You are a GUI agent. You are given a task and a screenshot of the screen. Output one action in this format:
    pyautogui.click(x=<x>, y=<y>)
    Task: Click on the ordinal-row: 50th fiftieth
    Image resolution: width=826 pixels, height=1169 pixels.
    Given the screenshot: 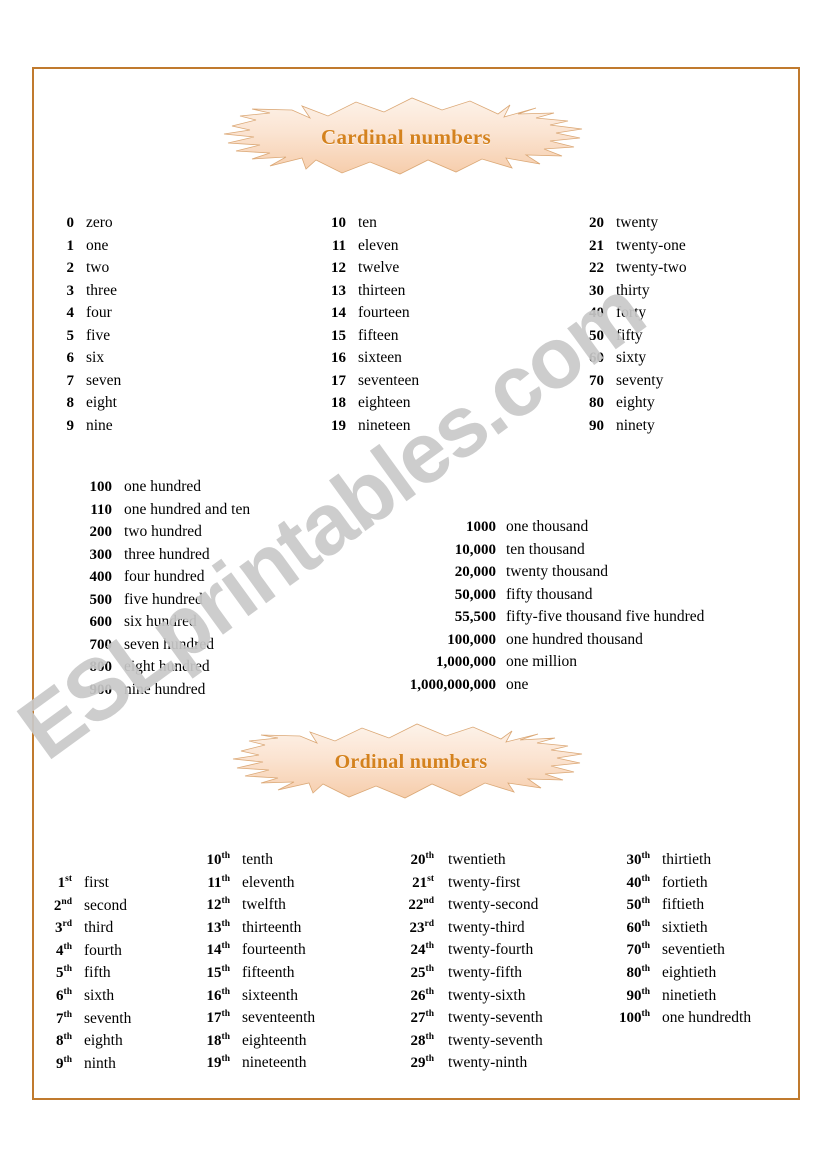 What is the action you would take?
    pyautogui.click(x=681, y=907)
    